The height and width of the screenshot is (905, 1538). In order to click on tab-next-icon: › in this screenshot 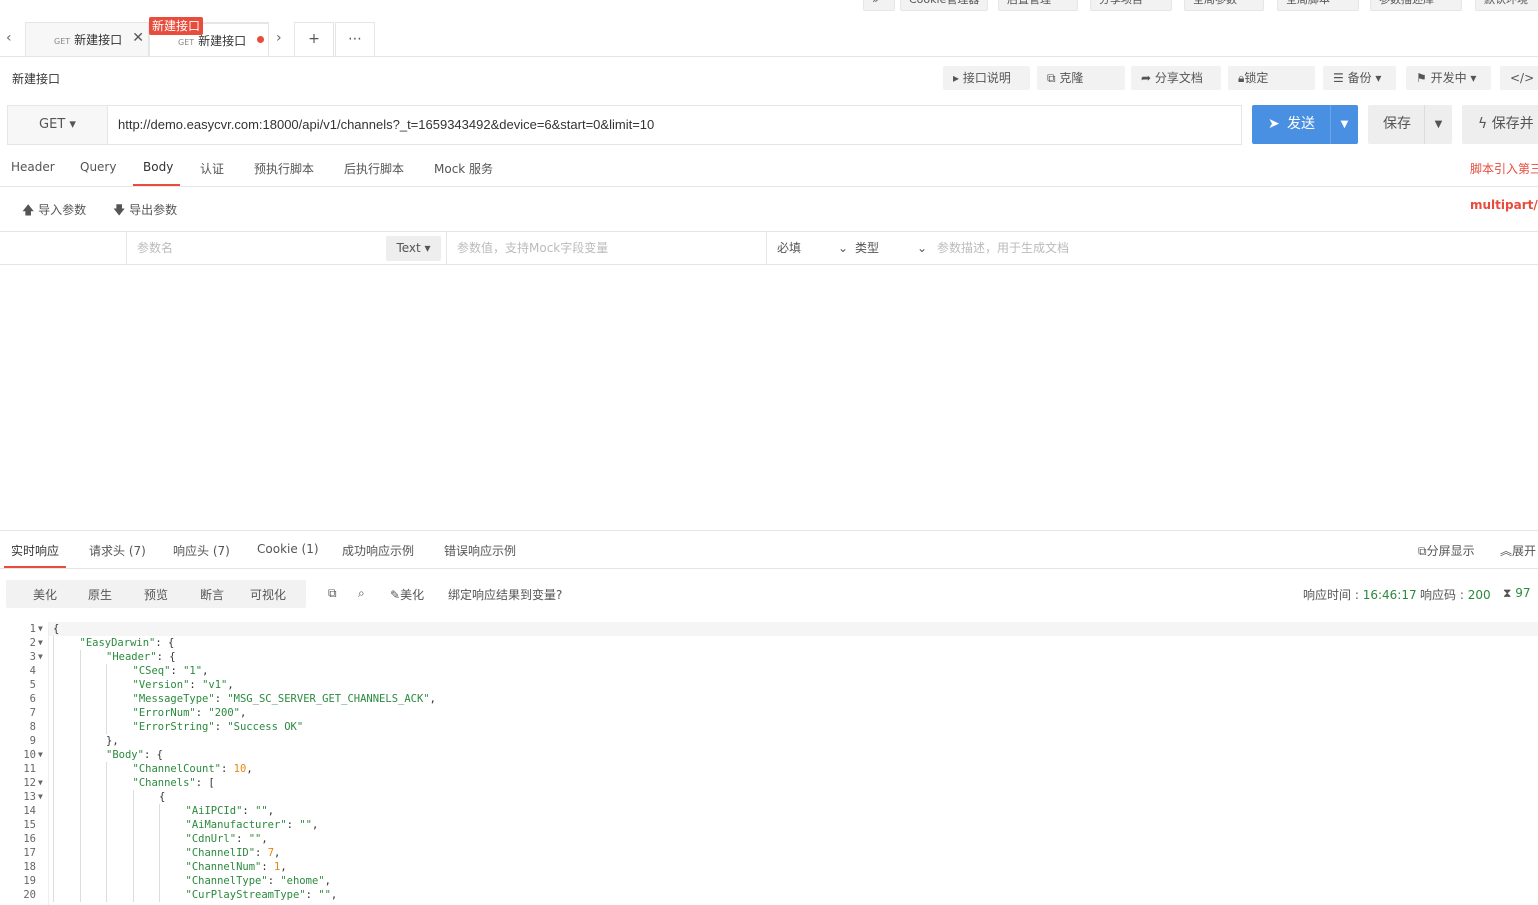, I will do `click(279, 38)`.